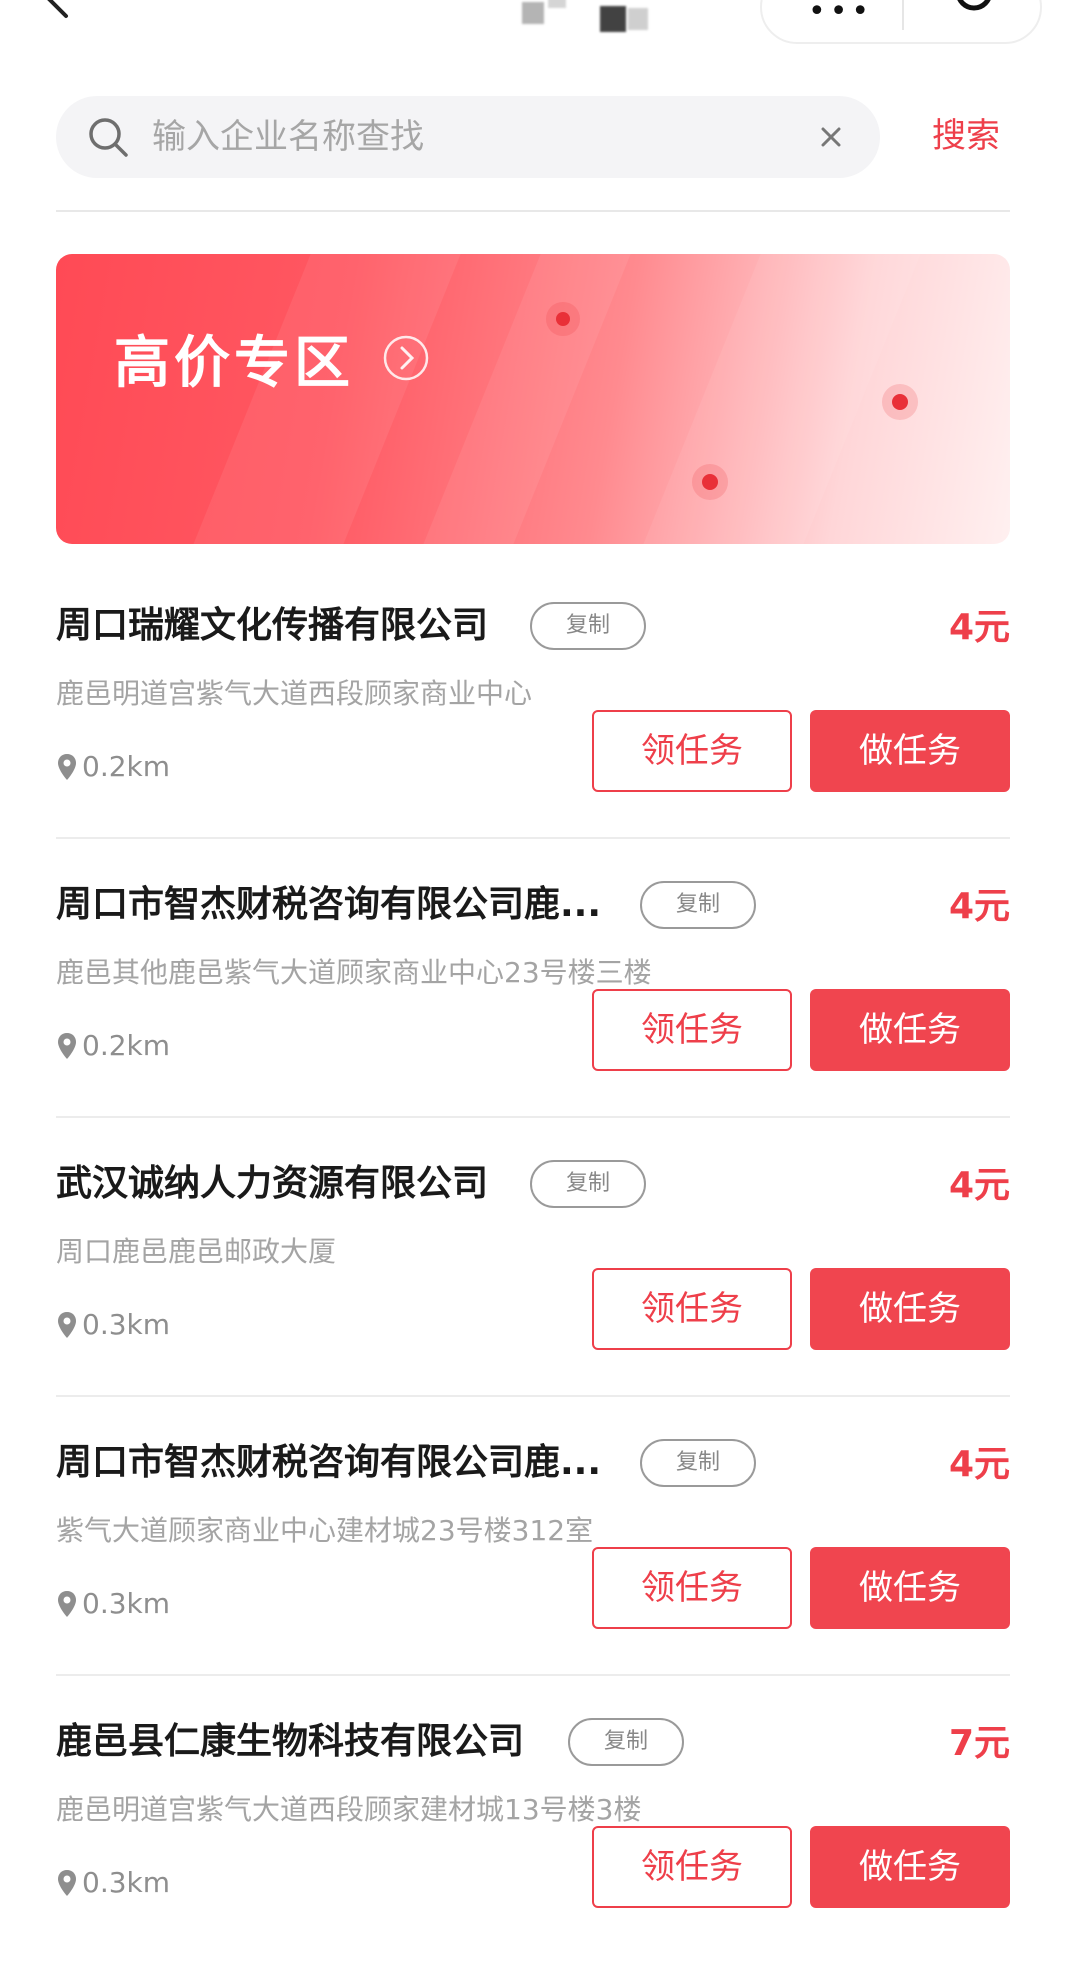  Describe the element at coordinates (349, 1809) in the screenshot. I see `company-address: 鹿邑明道宫紫气大道西段顾家建材城13号楼3楼` at that location.